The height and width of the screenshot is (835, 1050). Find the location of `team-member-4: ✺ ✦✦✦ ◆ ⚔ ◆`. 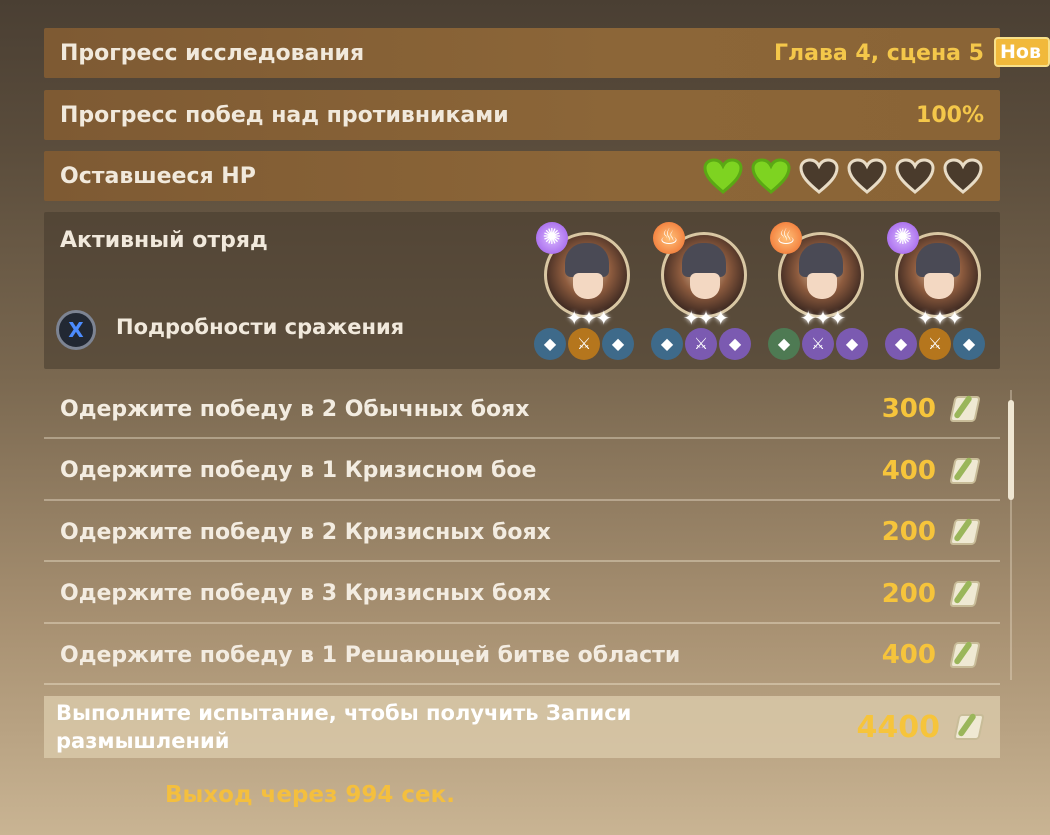

team-member-4: ✺ ✦✦✦ ◆ ⚔ ◆ is located at coordinates (935, 291).